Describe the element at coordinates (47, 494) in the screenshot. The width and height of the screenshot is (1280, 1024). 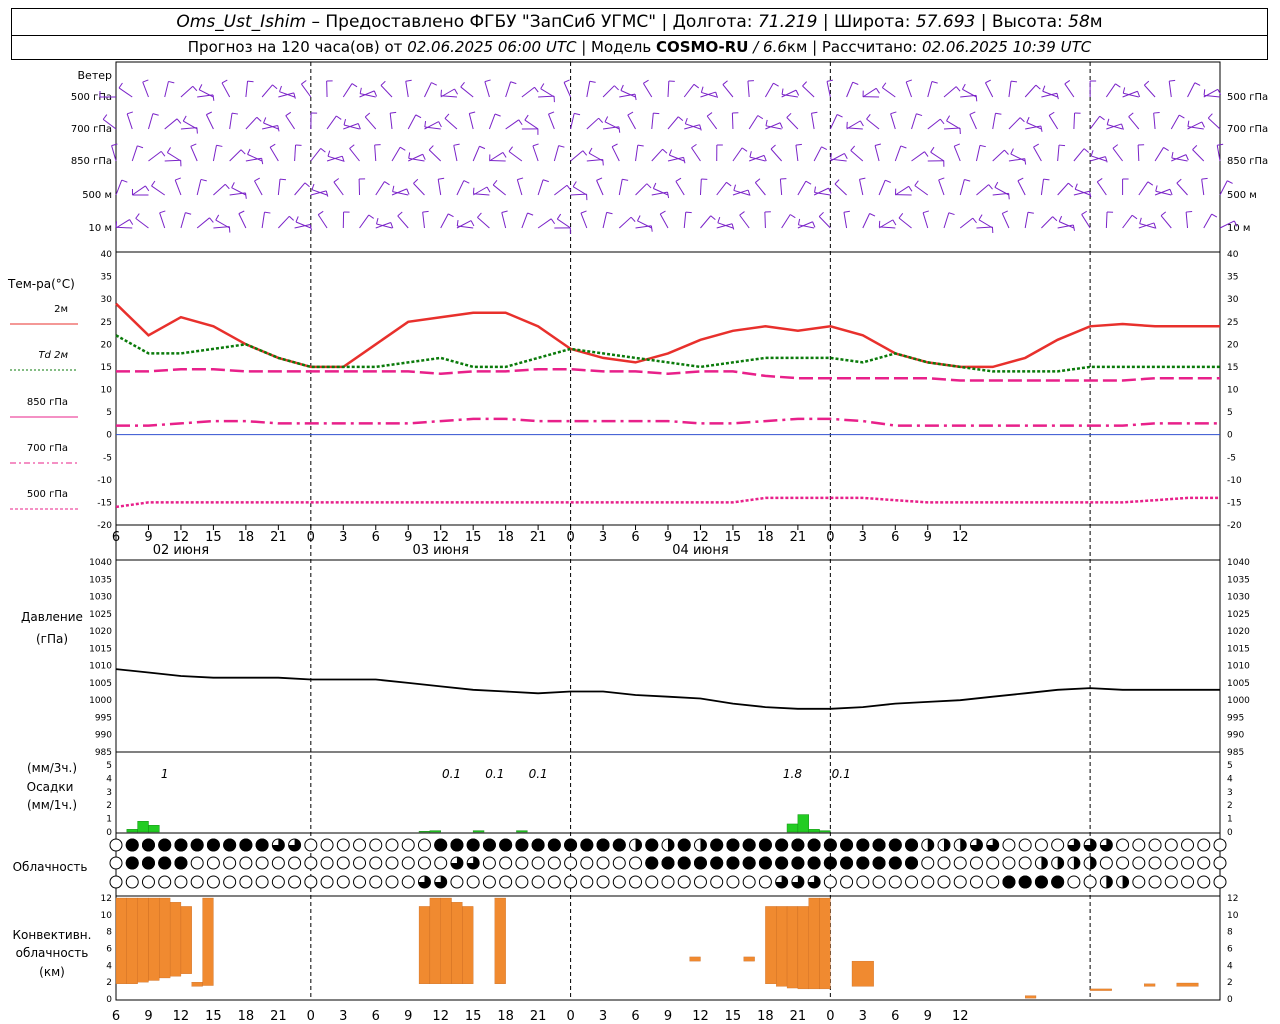
I see `temp-legend-label: 500 гПа` at that location.